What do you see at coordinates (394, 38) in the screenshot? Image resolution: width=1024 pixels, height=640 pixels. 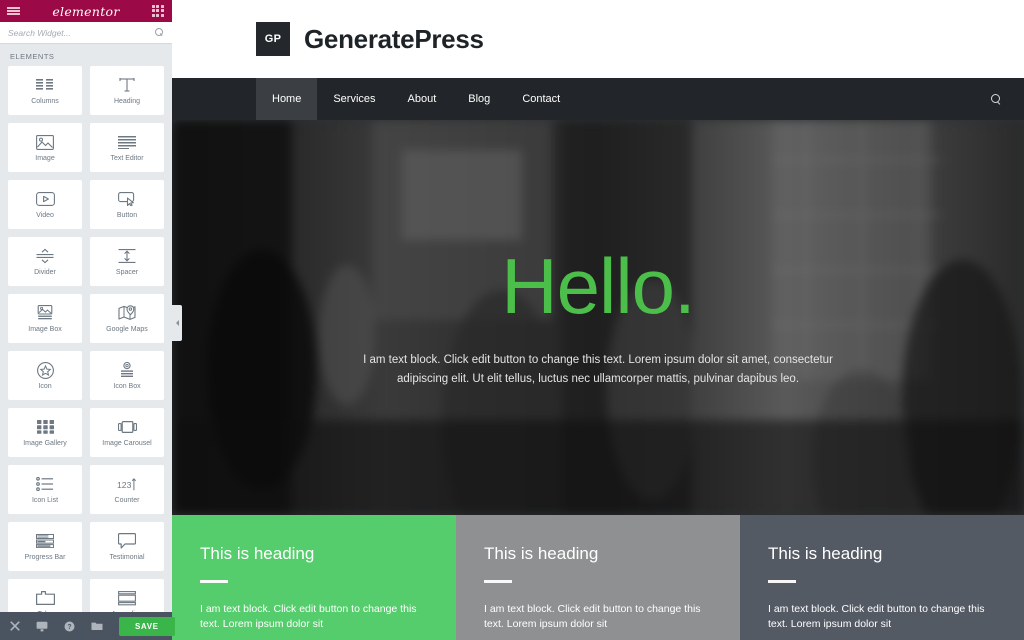 I see `logo-text: GeneratePress` at bounding box center [394, 38].